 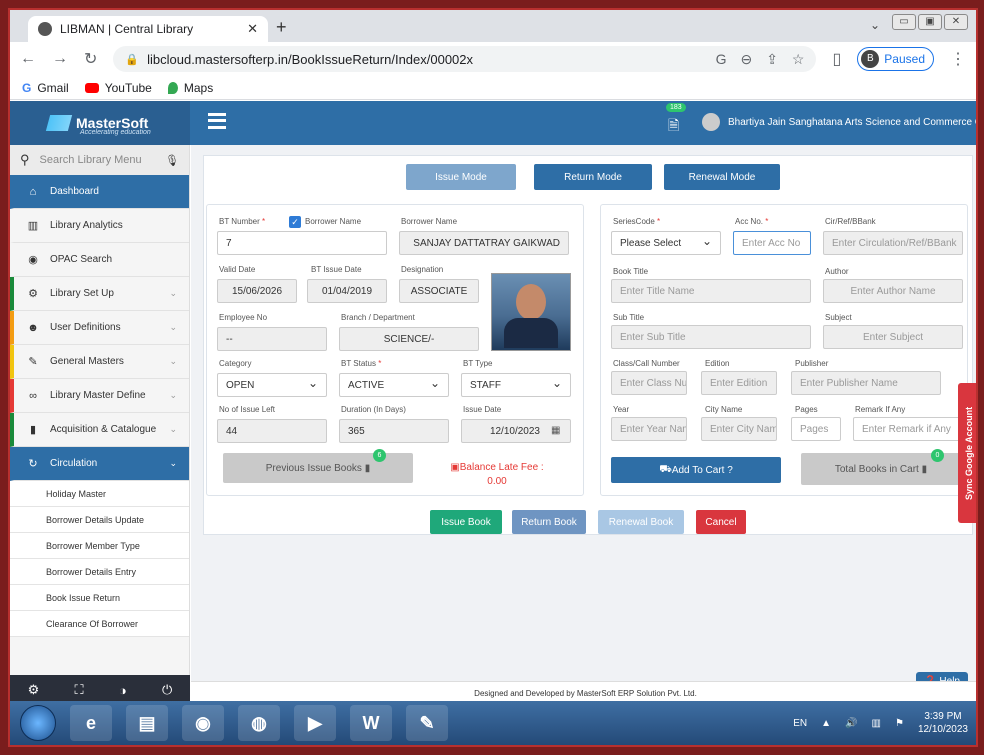 I want to click on chrome-icon: ◉, so click(x=203, y=723).